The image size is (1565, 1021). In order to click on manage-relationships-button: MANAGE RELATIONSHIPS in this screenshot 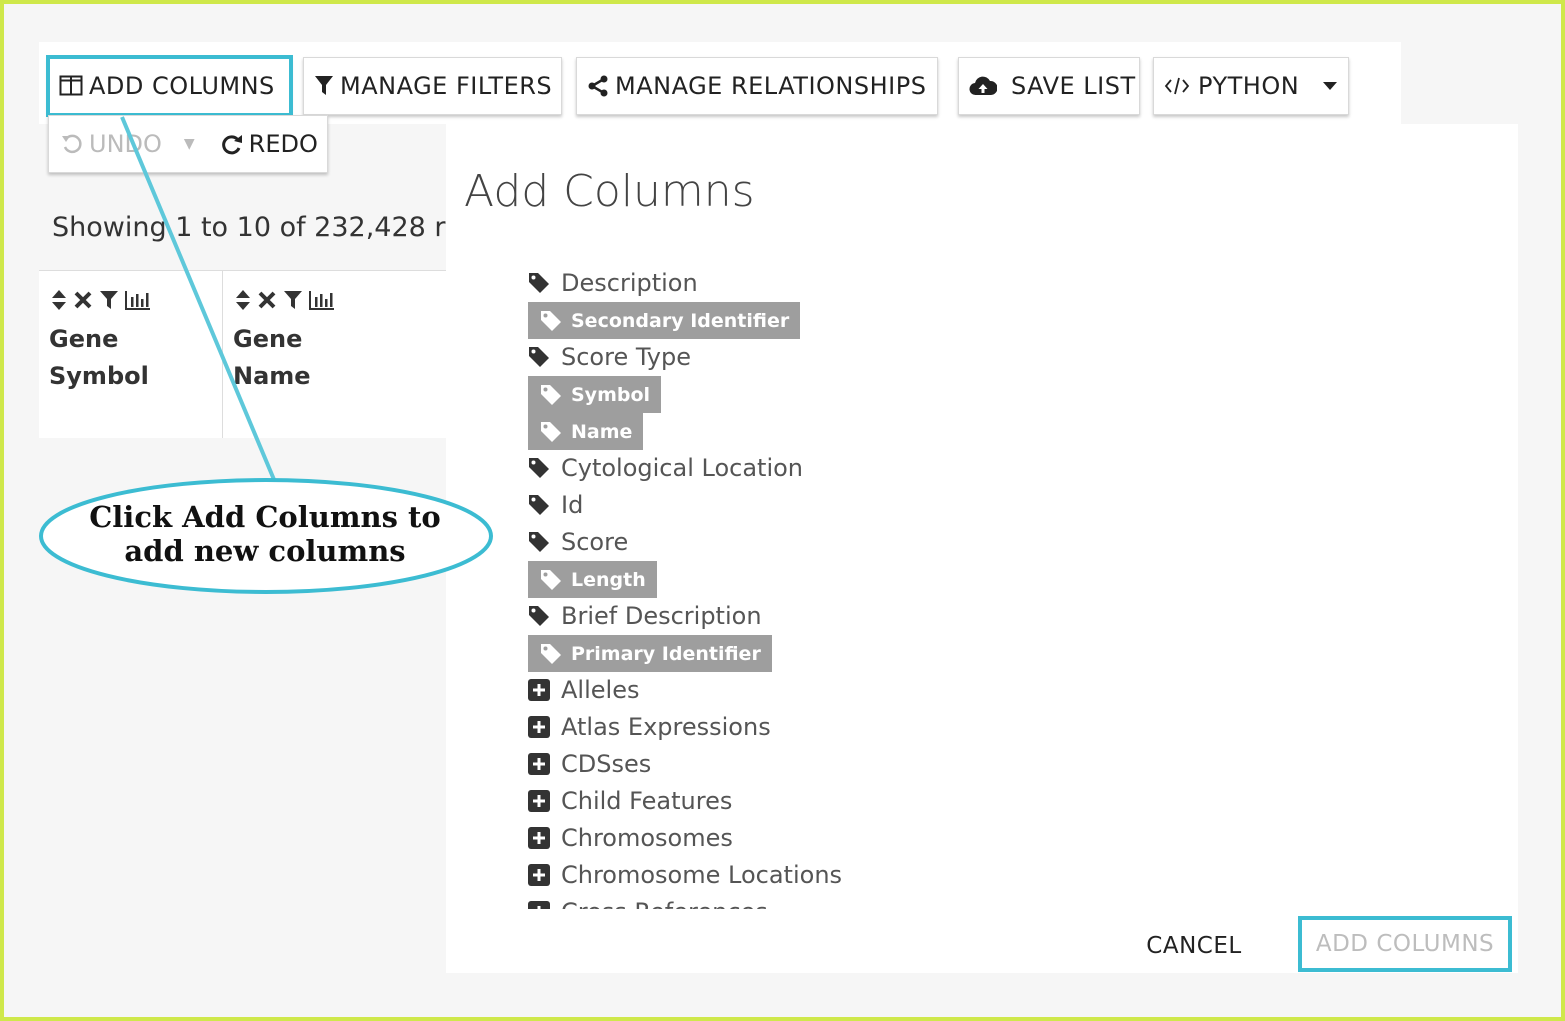, I will do `click(757, 86)`.